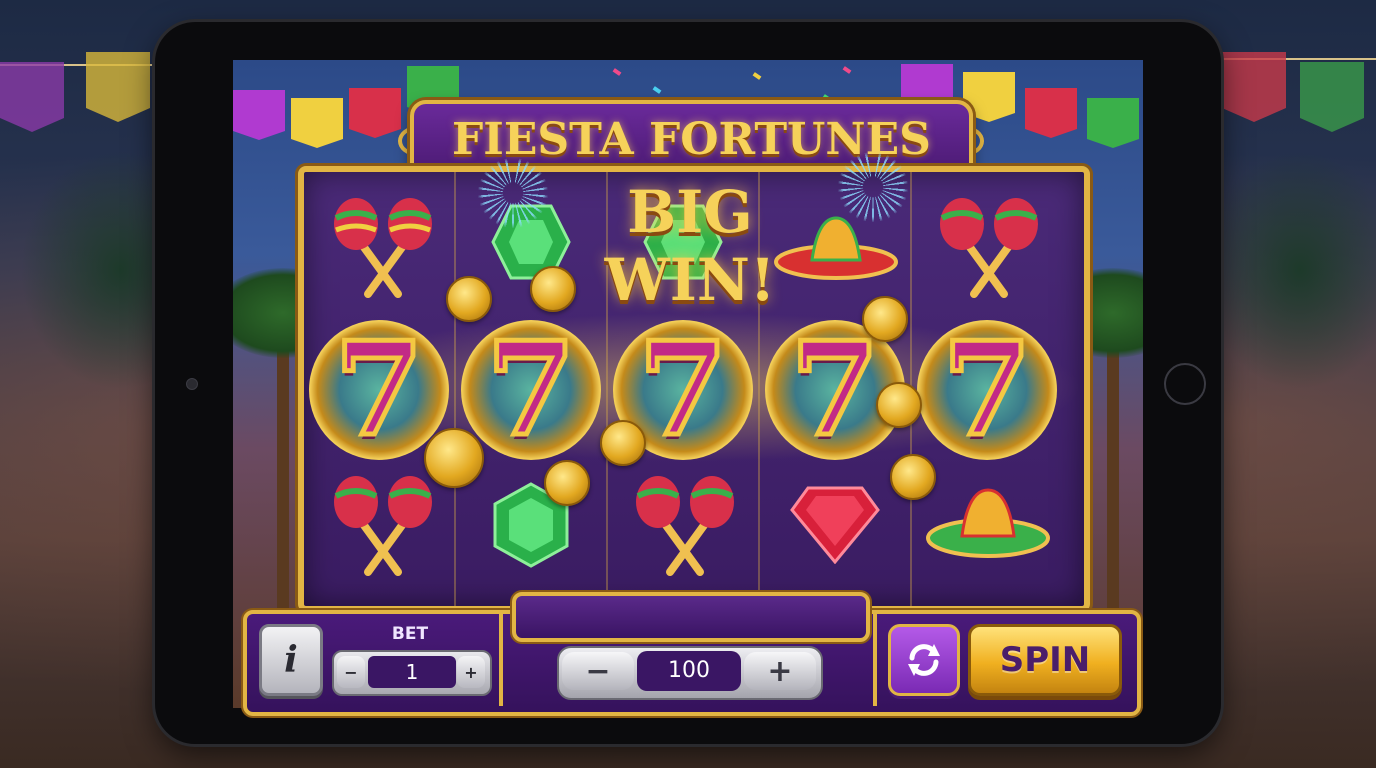 The image size is (1376, 768). What do you see at coordinates (780, 671) in the screenshot?
I see `amount-increase-button: +` at bounding box center [780, 671].